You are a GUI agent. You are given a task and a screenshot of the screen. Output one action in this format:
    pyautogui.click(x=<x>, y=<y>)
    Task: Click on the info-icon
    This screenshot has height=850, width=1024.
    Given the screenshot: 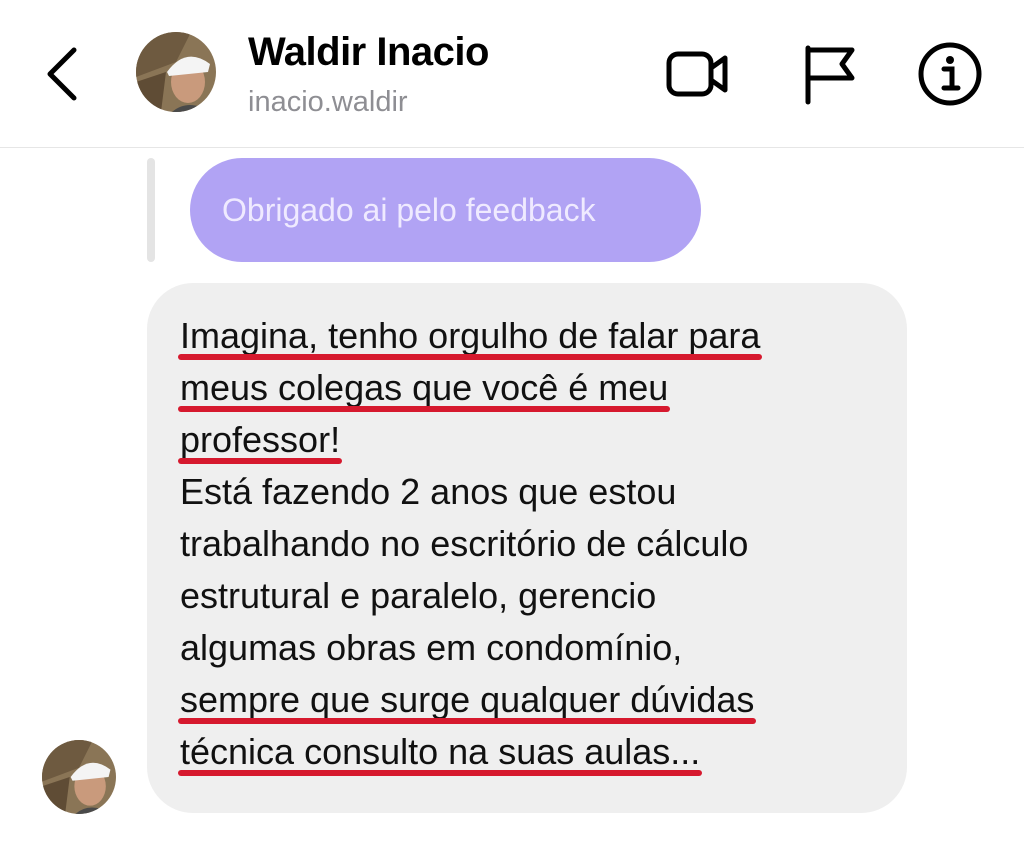 What is the action you would take?
    pyautogui.click(x=950, y=74)
    